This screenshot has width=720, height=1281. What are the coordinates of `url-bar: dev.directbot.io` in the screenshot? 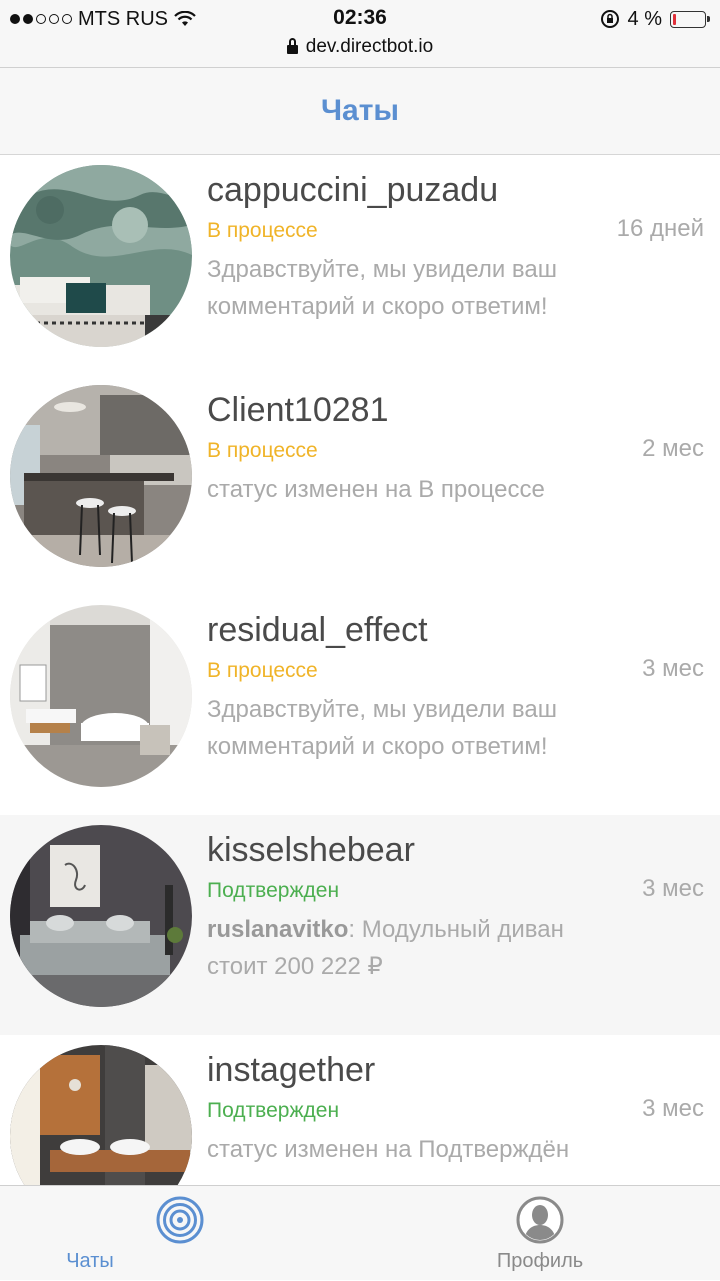 It's located at (360, 47).